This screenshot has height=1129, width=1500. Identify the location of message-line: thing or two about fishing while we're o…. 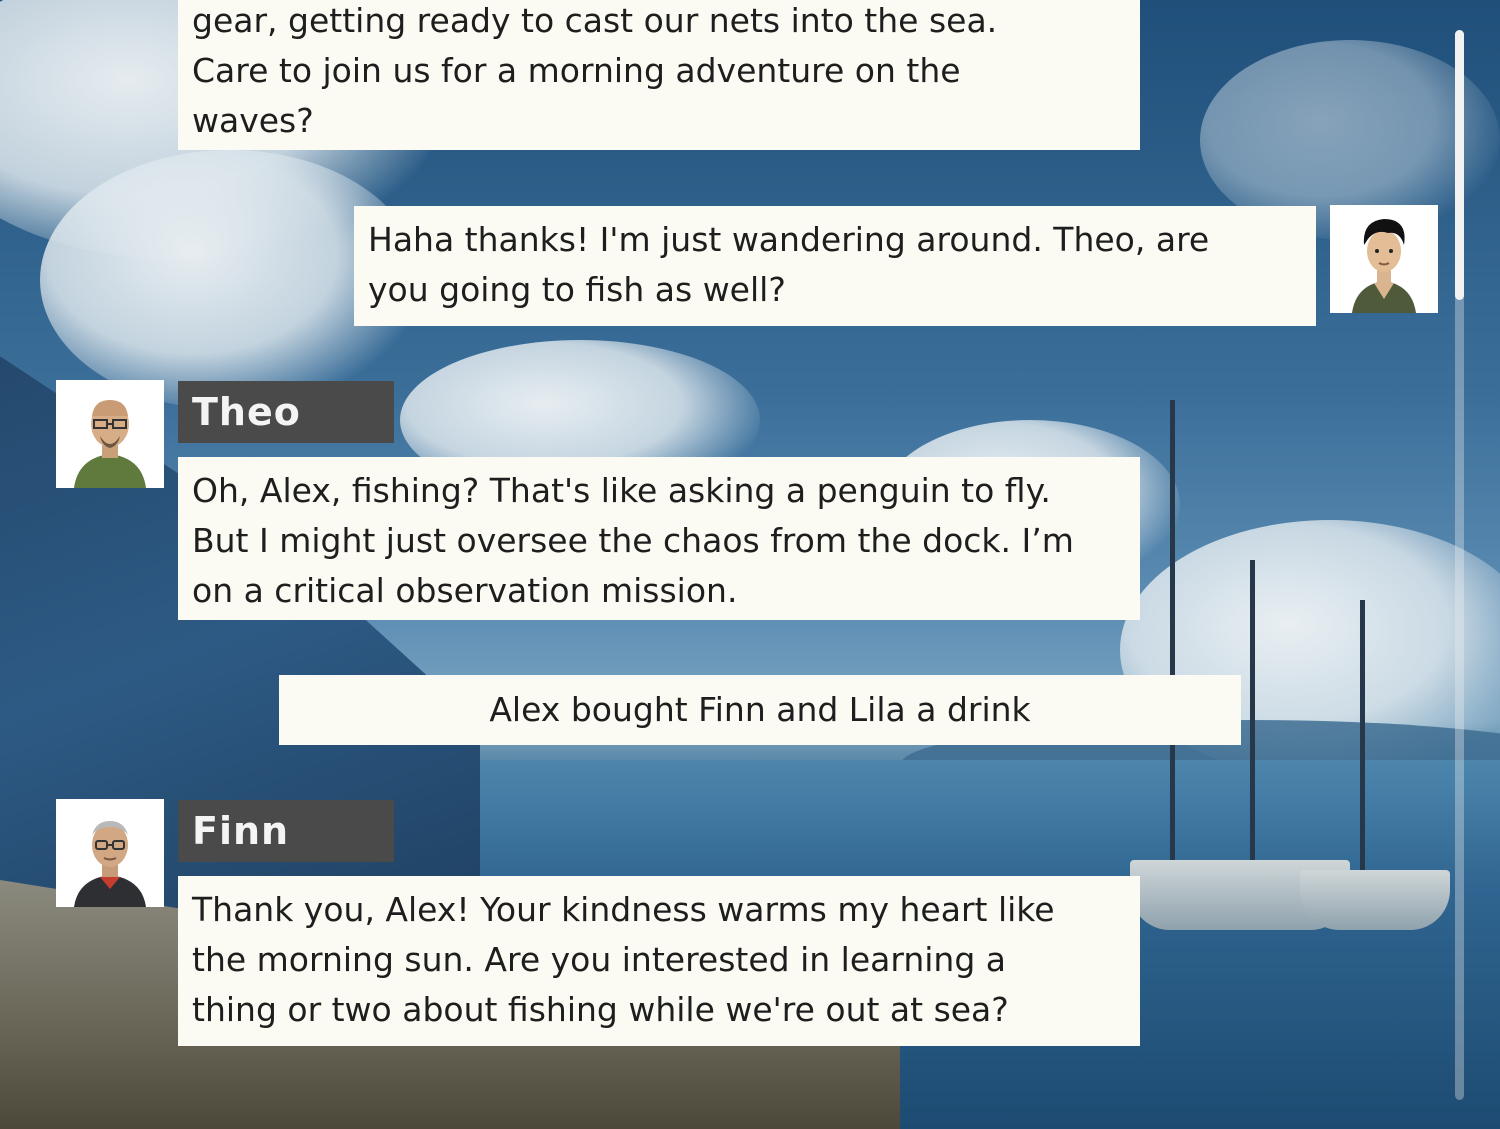
(600, 1009).